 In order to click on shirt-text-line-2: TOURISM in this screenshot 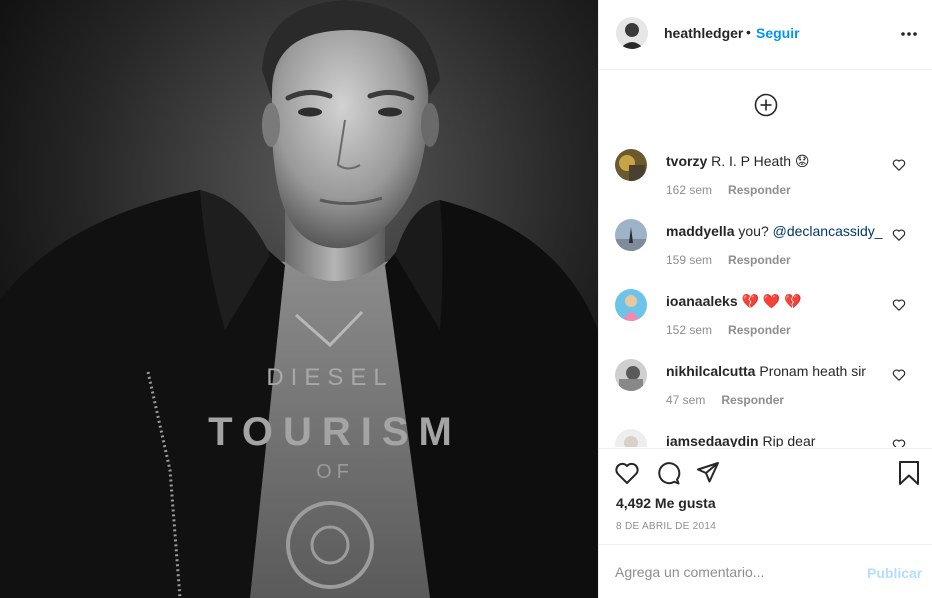, I will do `click(335, 432)`.